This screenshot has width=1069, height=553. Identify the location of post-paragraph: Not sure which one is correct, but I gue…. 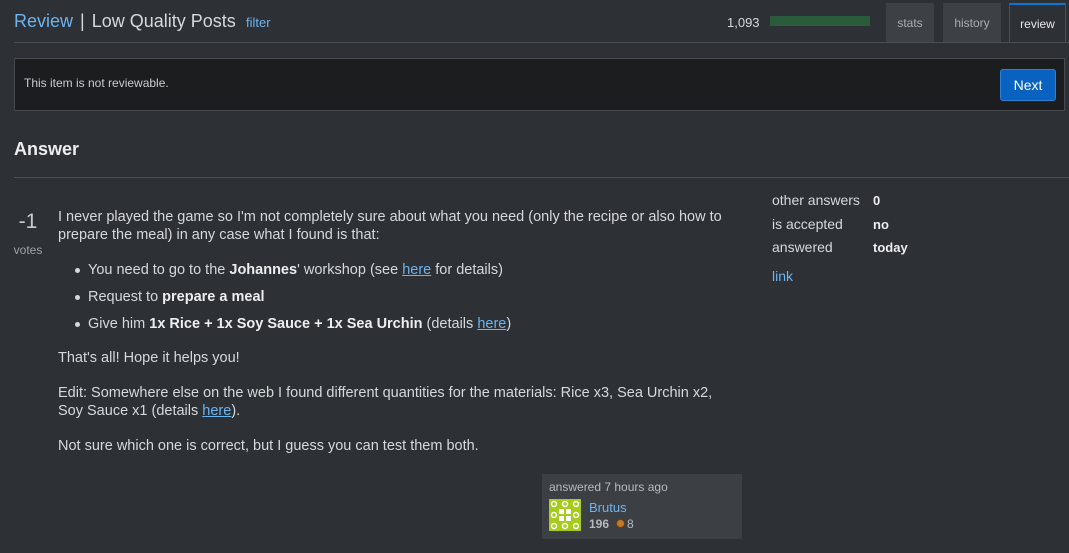
(268, 446).